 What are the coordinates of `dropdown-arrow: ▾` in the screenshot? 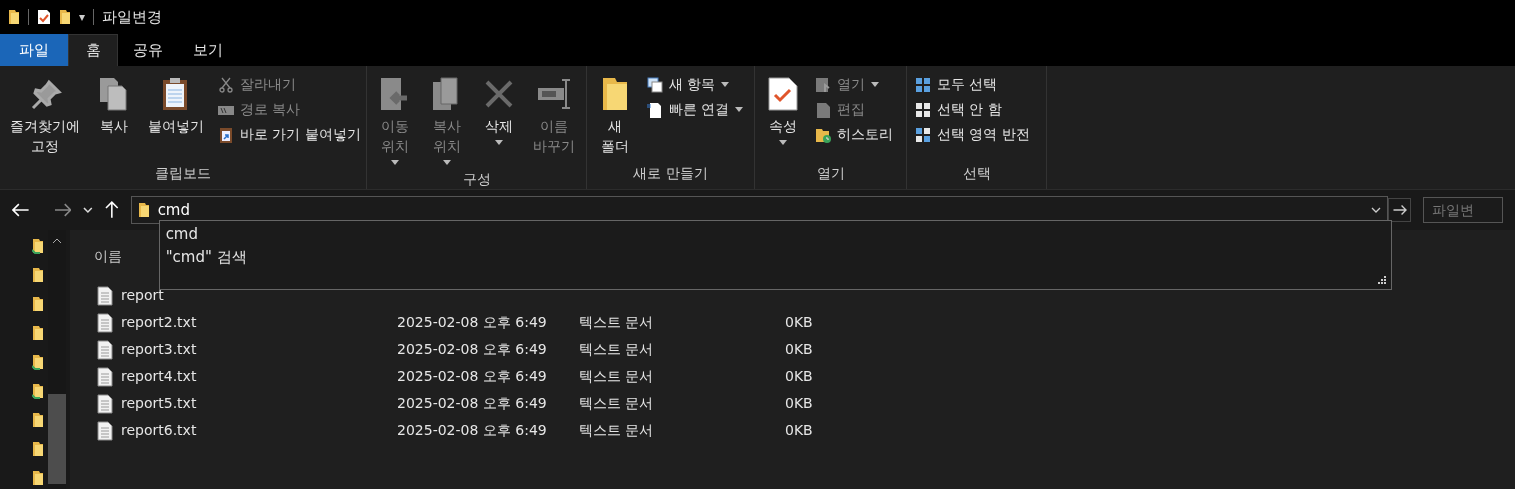 It's located at (82, 17).